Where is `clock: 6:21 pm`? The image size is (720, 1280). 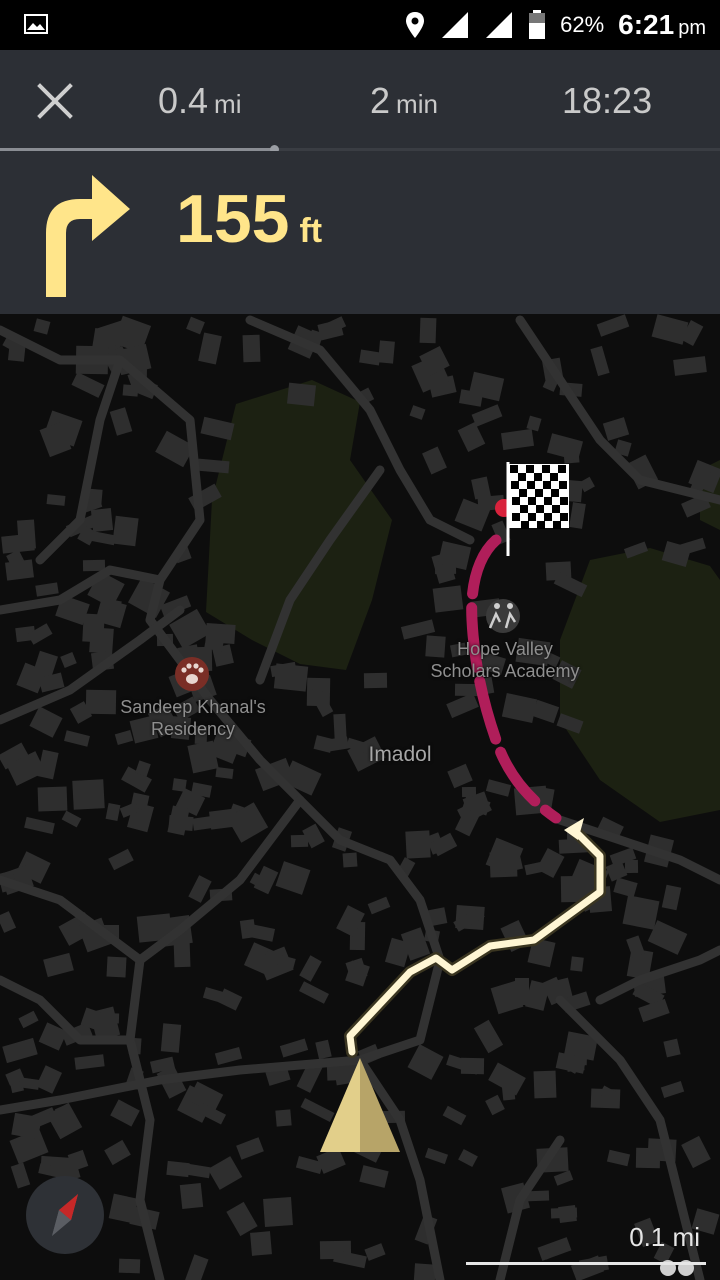
clock: 6:21 pm is located at coordinates (662, 25).